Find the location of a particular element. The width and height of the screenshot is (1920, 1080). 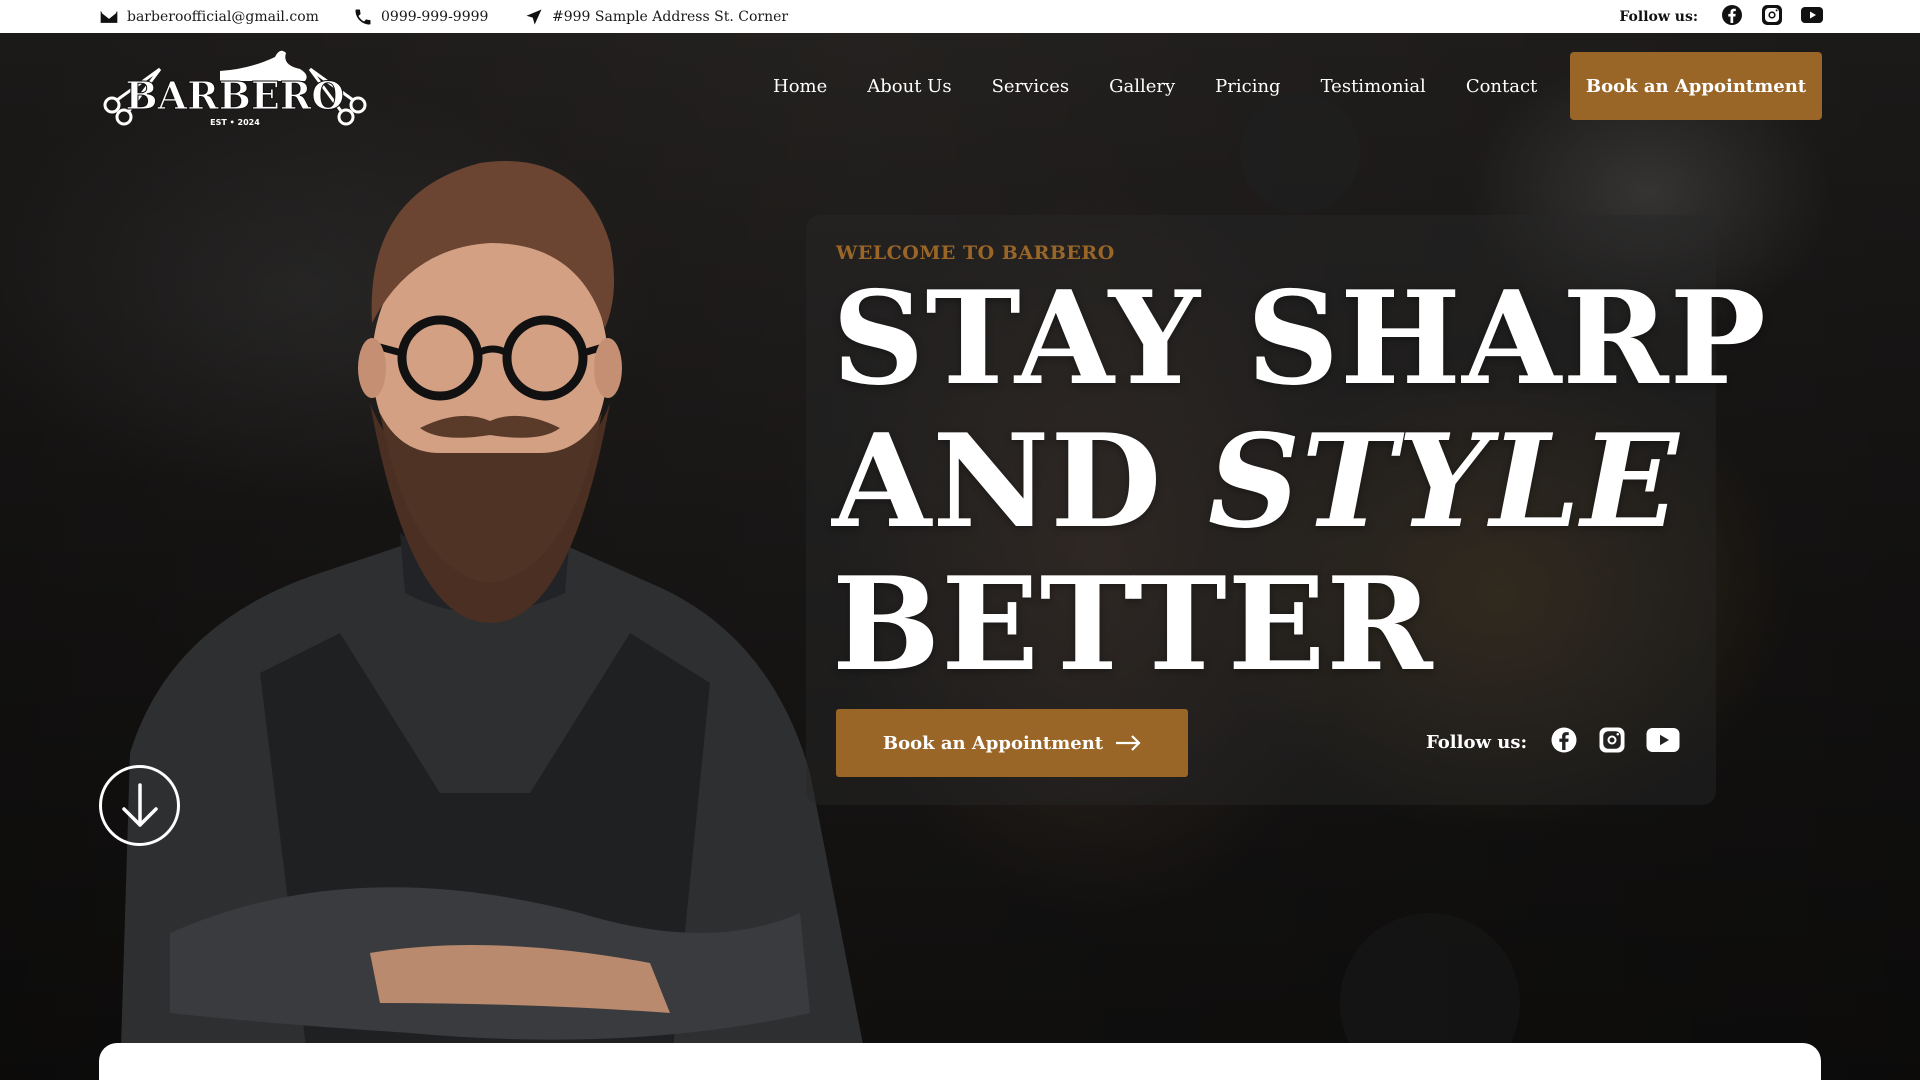

contact-phone: 0999-999-9999 is located at coordinates (420, 16).